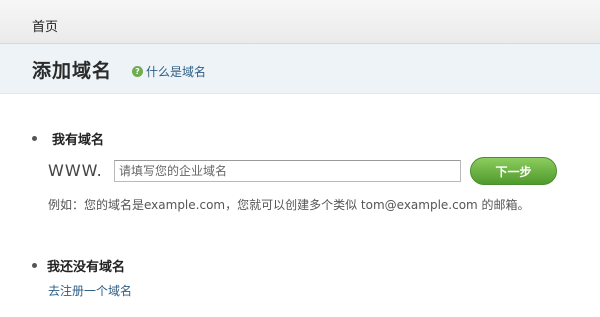  What do you see at coordinates (300, 22) in the screenshot?
I see `top-nav-bar: 首页` at bounding box center [300, 22].